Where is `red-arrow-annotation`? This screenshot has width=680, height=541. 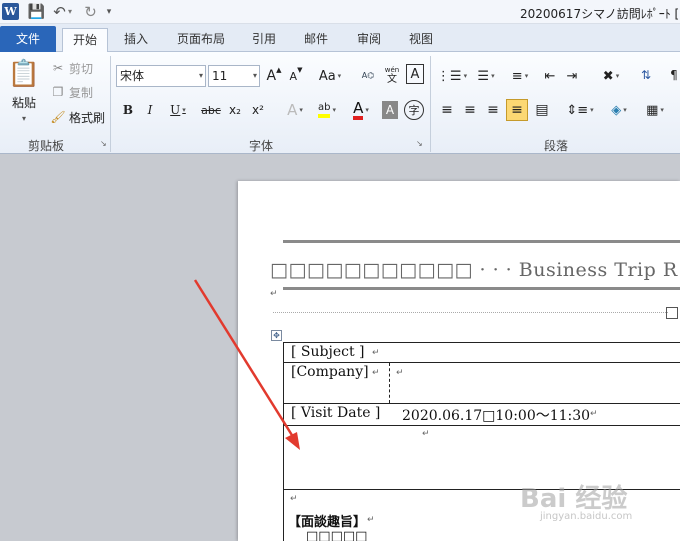
red-arrow-annotation is located at coordinates (246, 364).